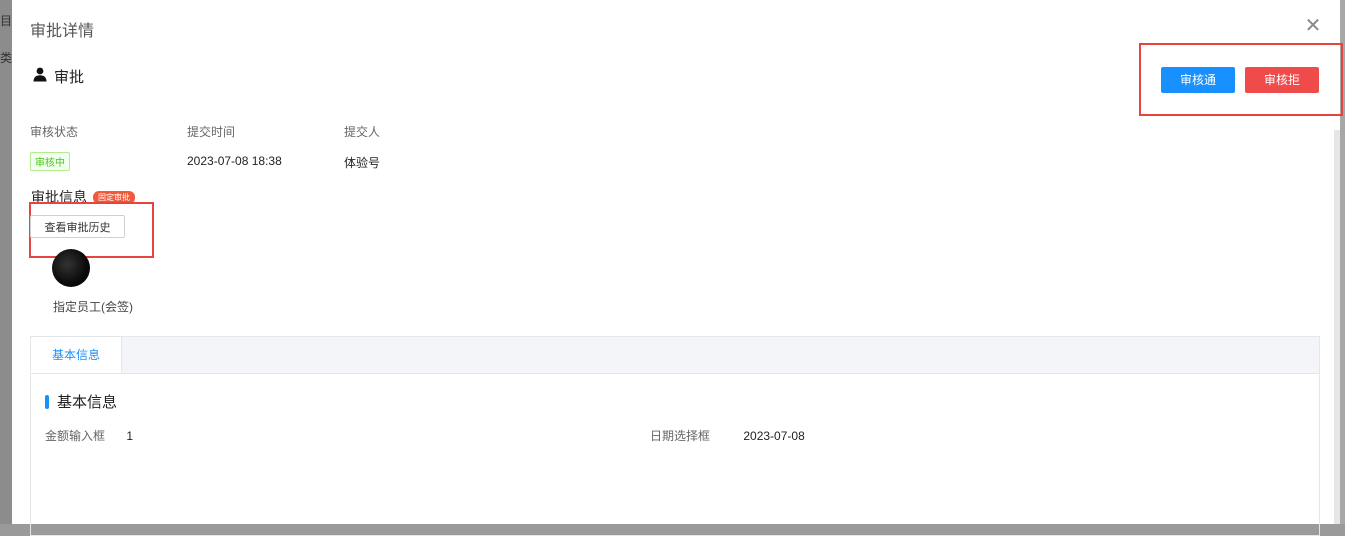 The height and width of the screenshot is (536, 1345). I want to click on basic-info-heading: 基本信息, so click(81, 401).